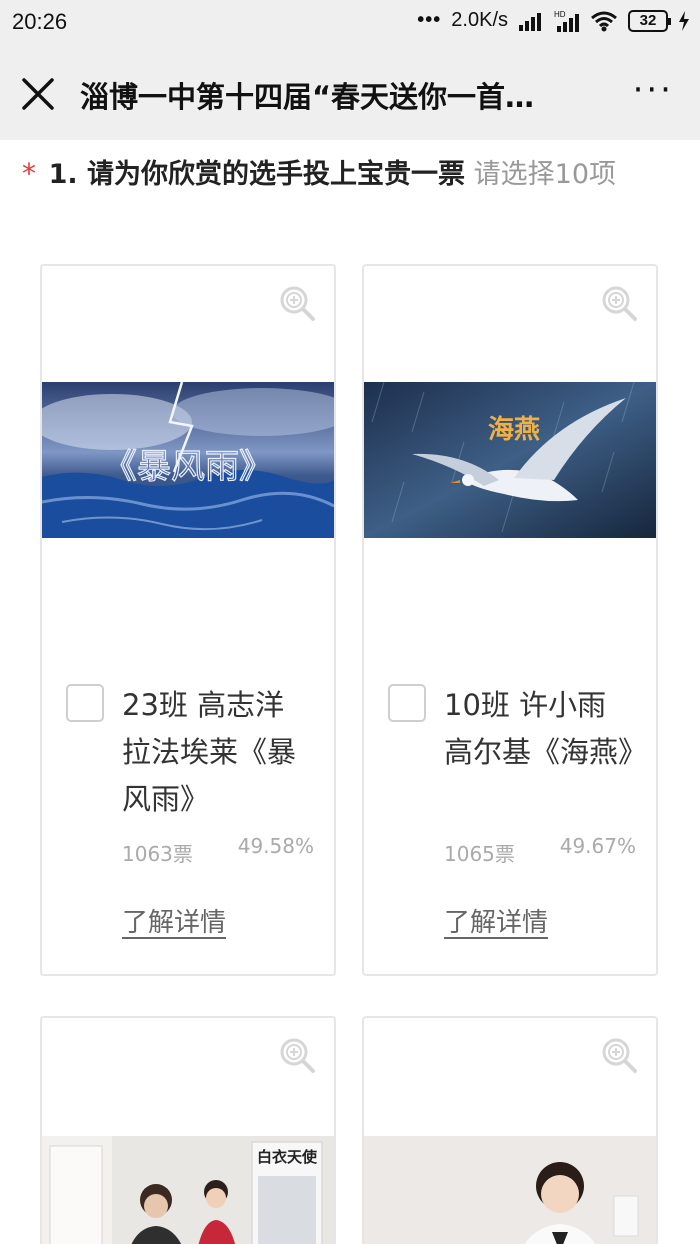 This screenshot has height=1244, width=700. I want to click on signal-hd-icon: HD, so click(566, 21).